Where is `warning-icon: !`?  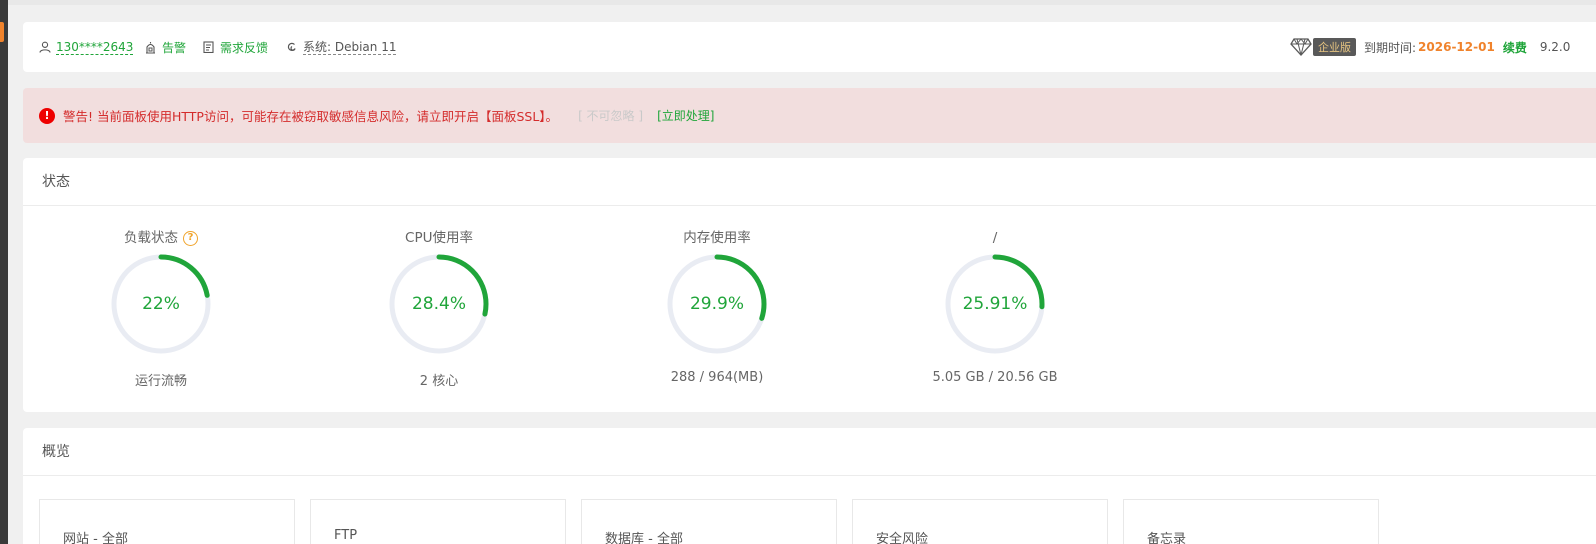 warning-icon: ! is located at coordinates (47, 115).